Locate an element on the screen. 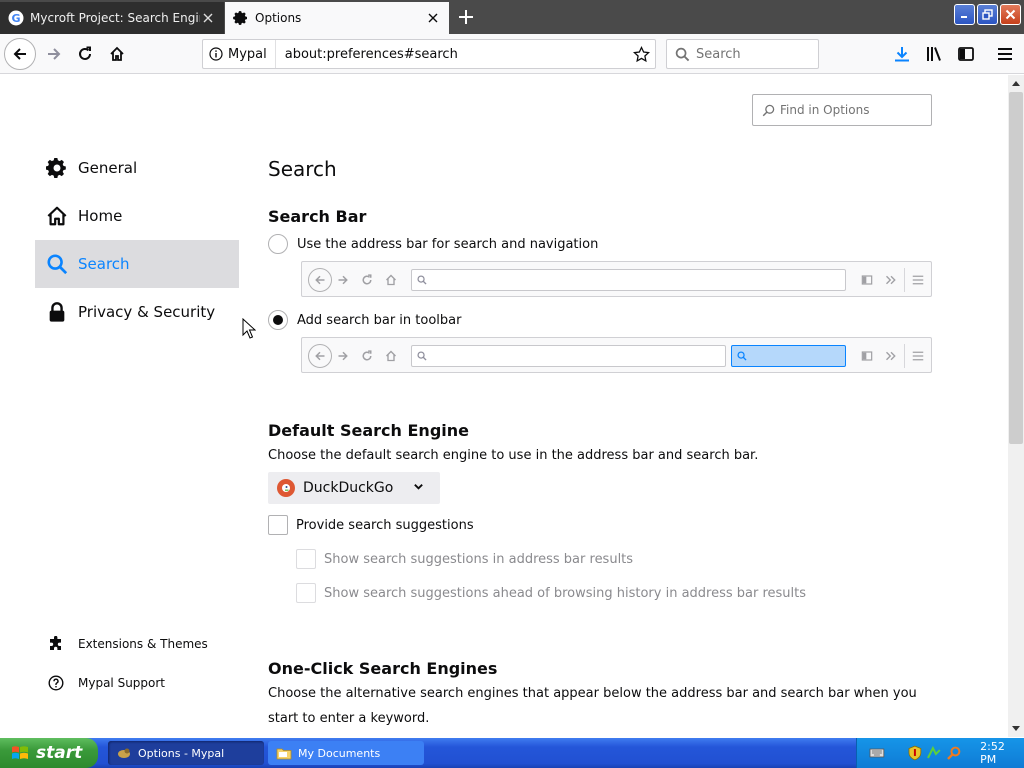  task-label: Options - Mypal is located at coordinates (181, 753).